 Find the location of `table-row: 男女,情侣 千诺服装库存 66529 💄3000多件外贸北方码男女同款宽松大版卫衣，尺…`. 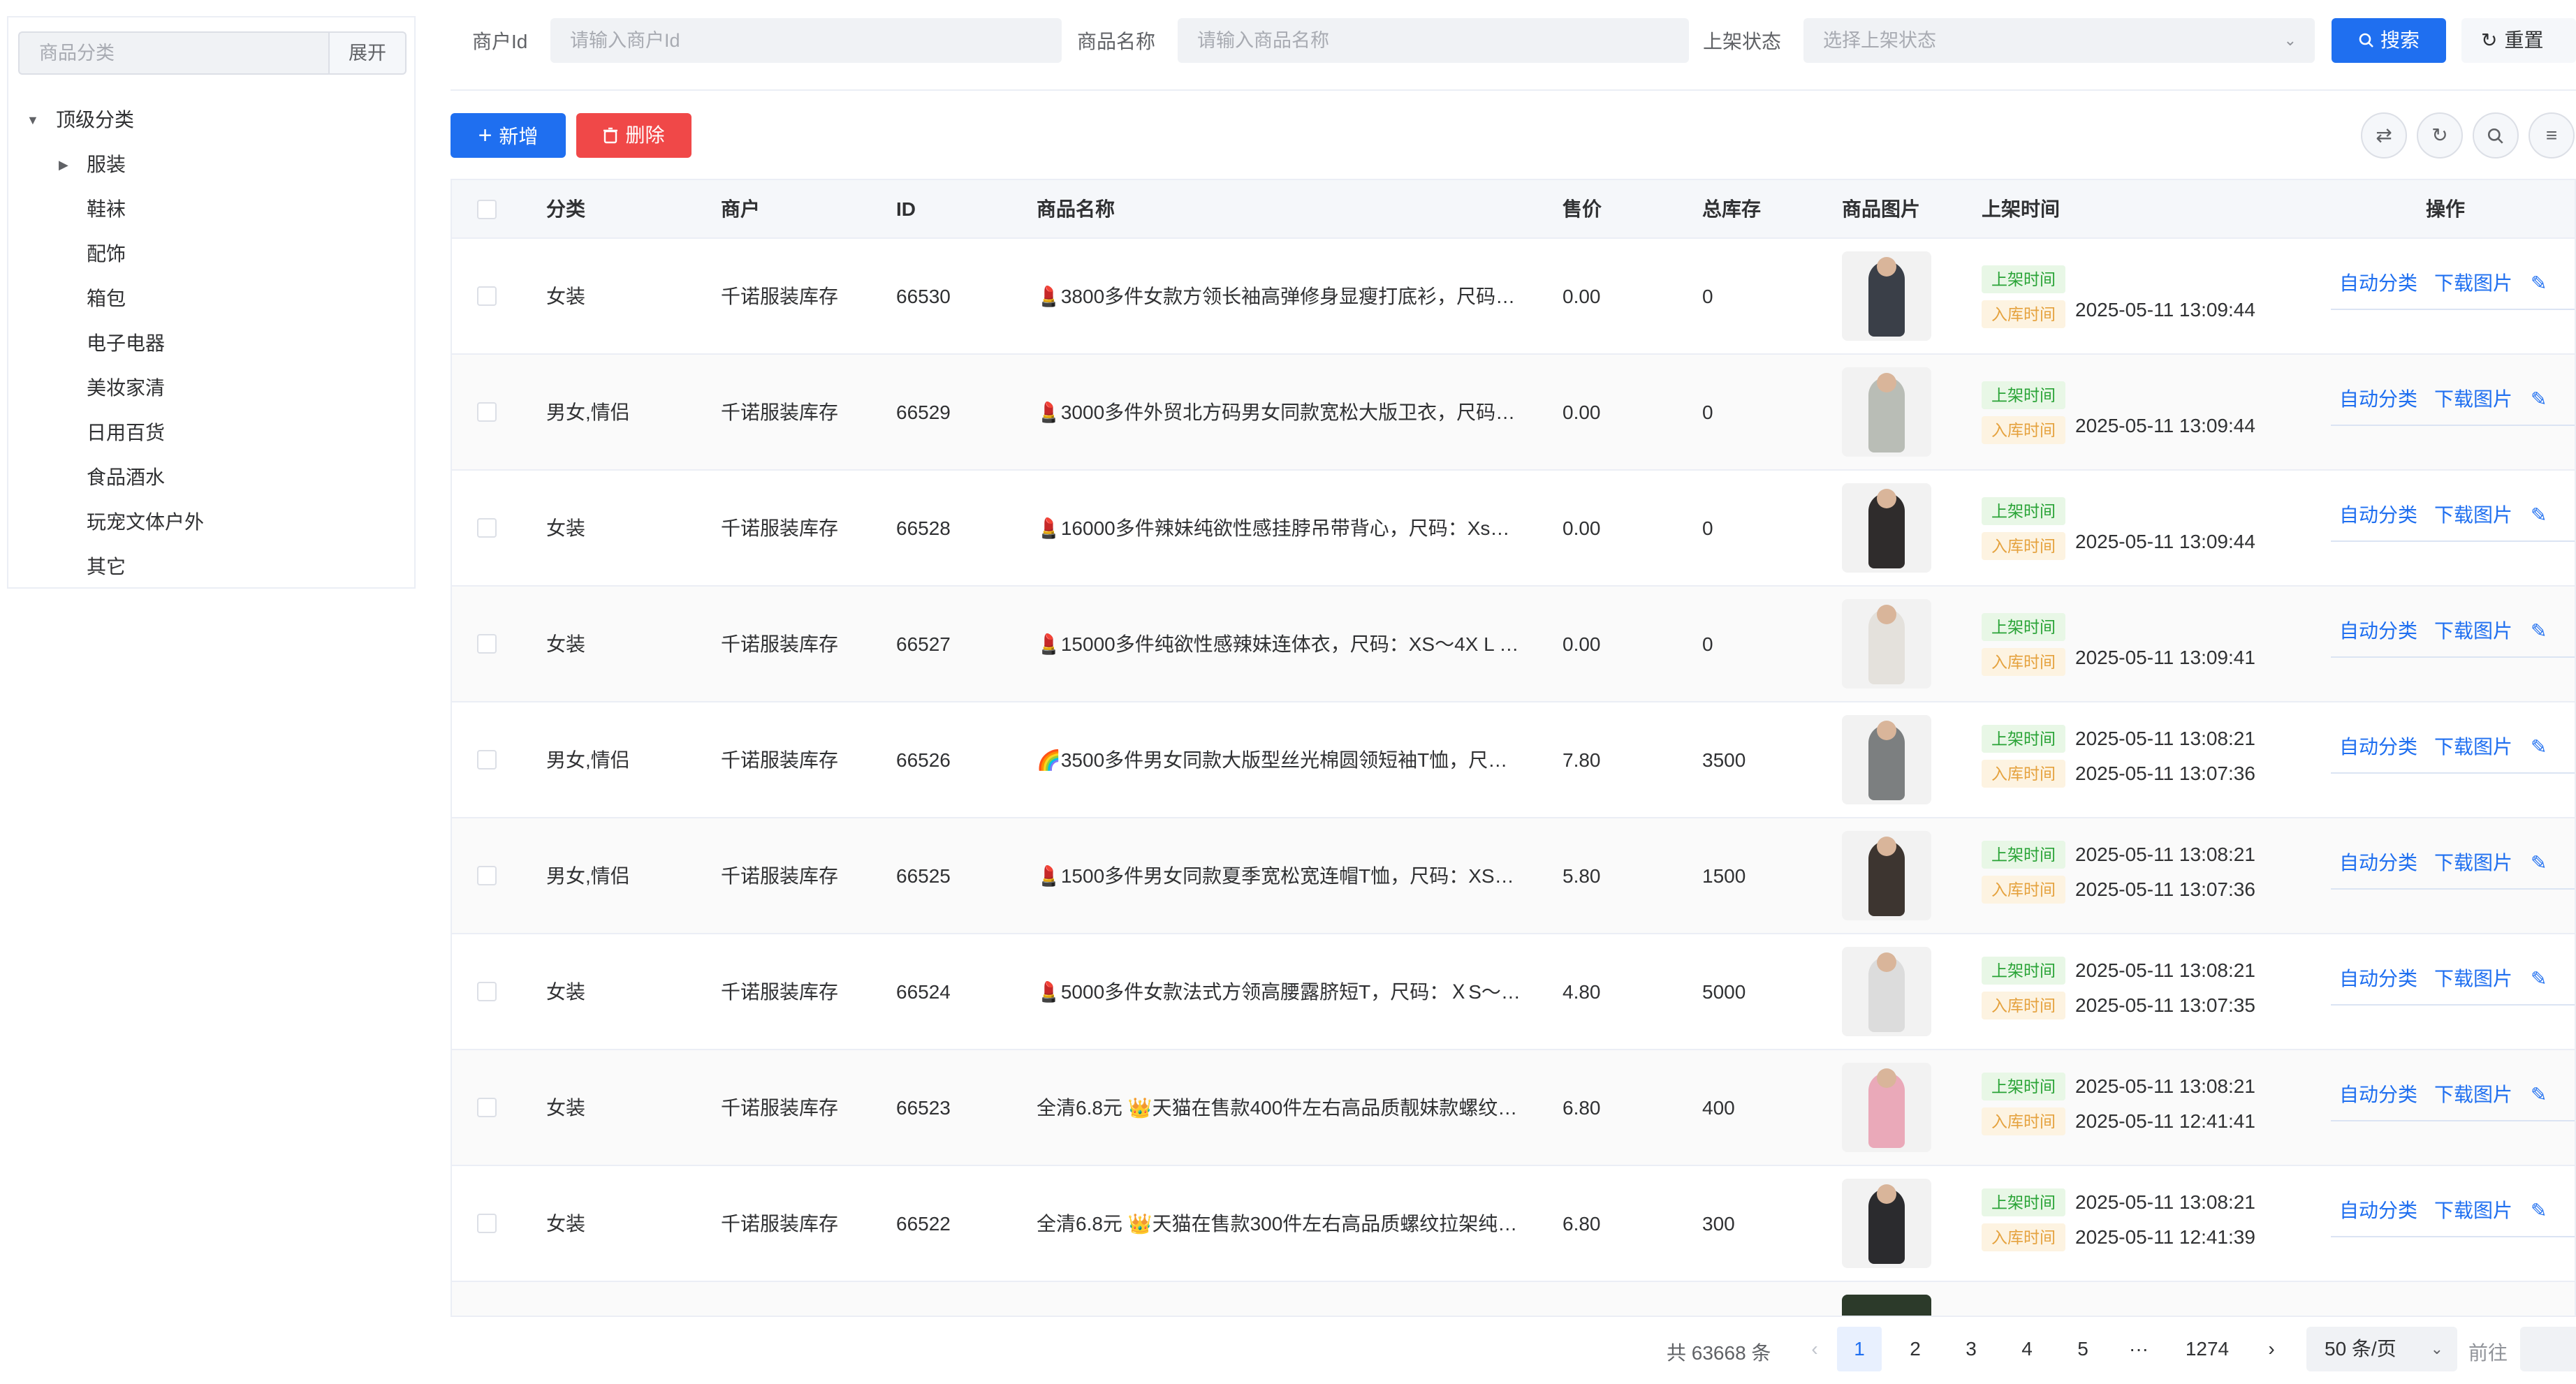

table-row: 男女,情侣 千诺服装库存 66529 💄3000多件外贸北方码男女同款宽松大版卫衣，尺… is located at coordinates (1513, 413).